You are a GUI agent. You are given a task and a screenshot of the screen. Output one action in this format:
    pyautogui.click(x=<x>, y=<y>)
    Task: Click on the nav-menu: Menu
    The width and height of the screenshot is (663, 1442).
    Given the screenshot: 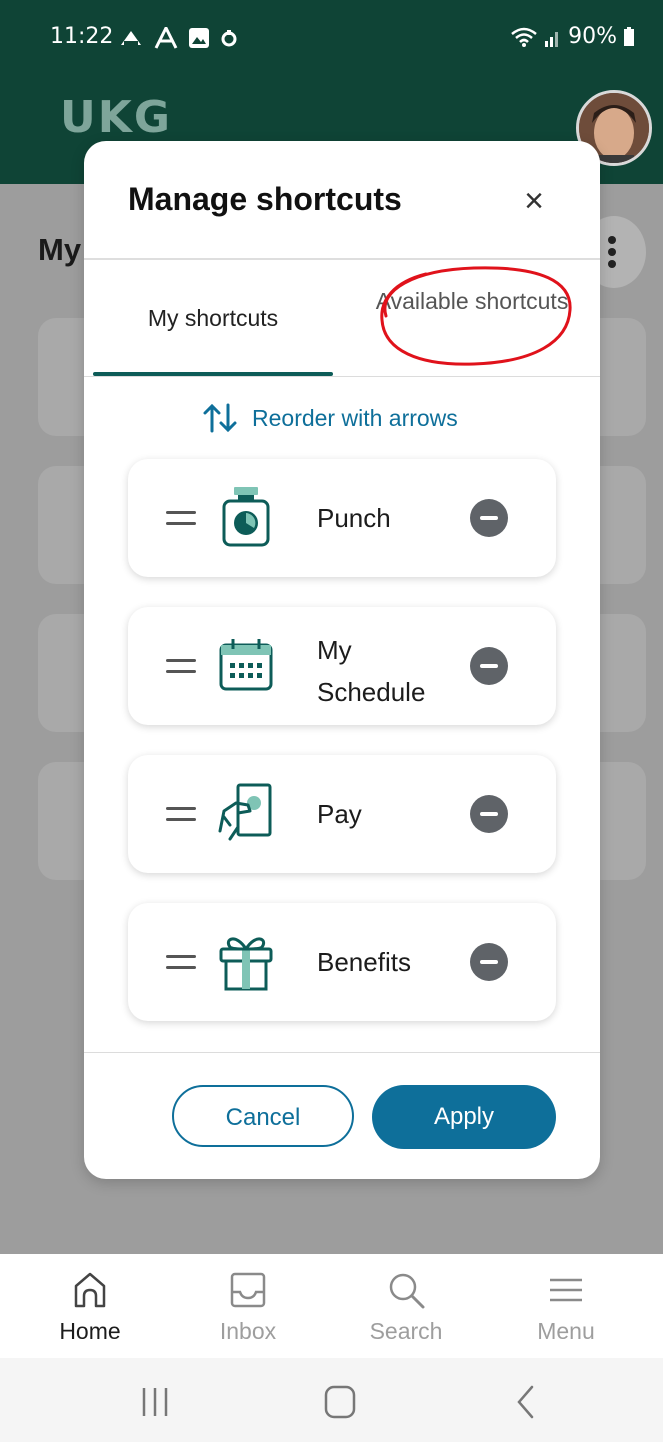 What is the action you would take?
    pyautogui.click(x=566, y=1306)
    